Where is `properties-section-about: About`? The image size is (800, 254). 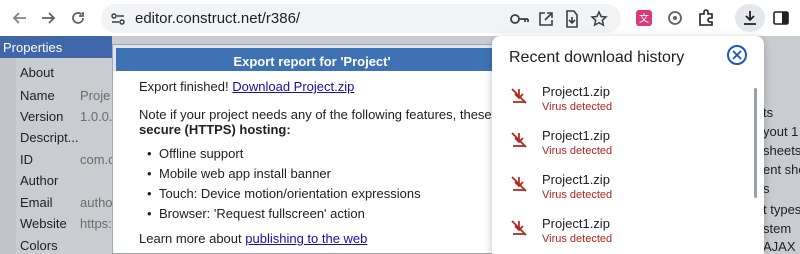 properties-section-about: About is located at coordinates (64, 72).